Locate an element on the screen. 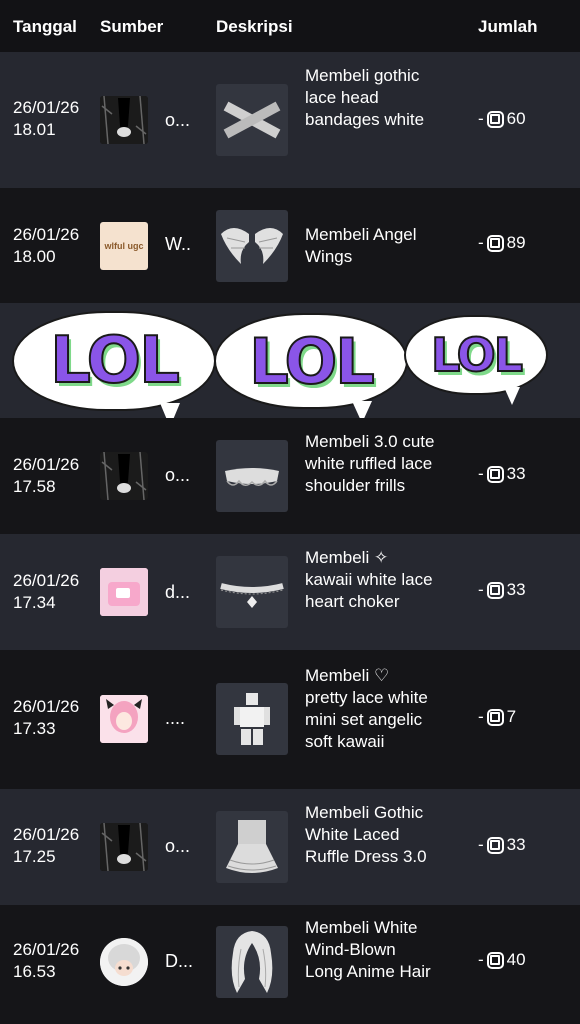 The height and width of the screenshot is (1024, 580). sticker-overlay: LOL LOL LOL is located at coordinates (290, 365).